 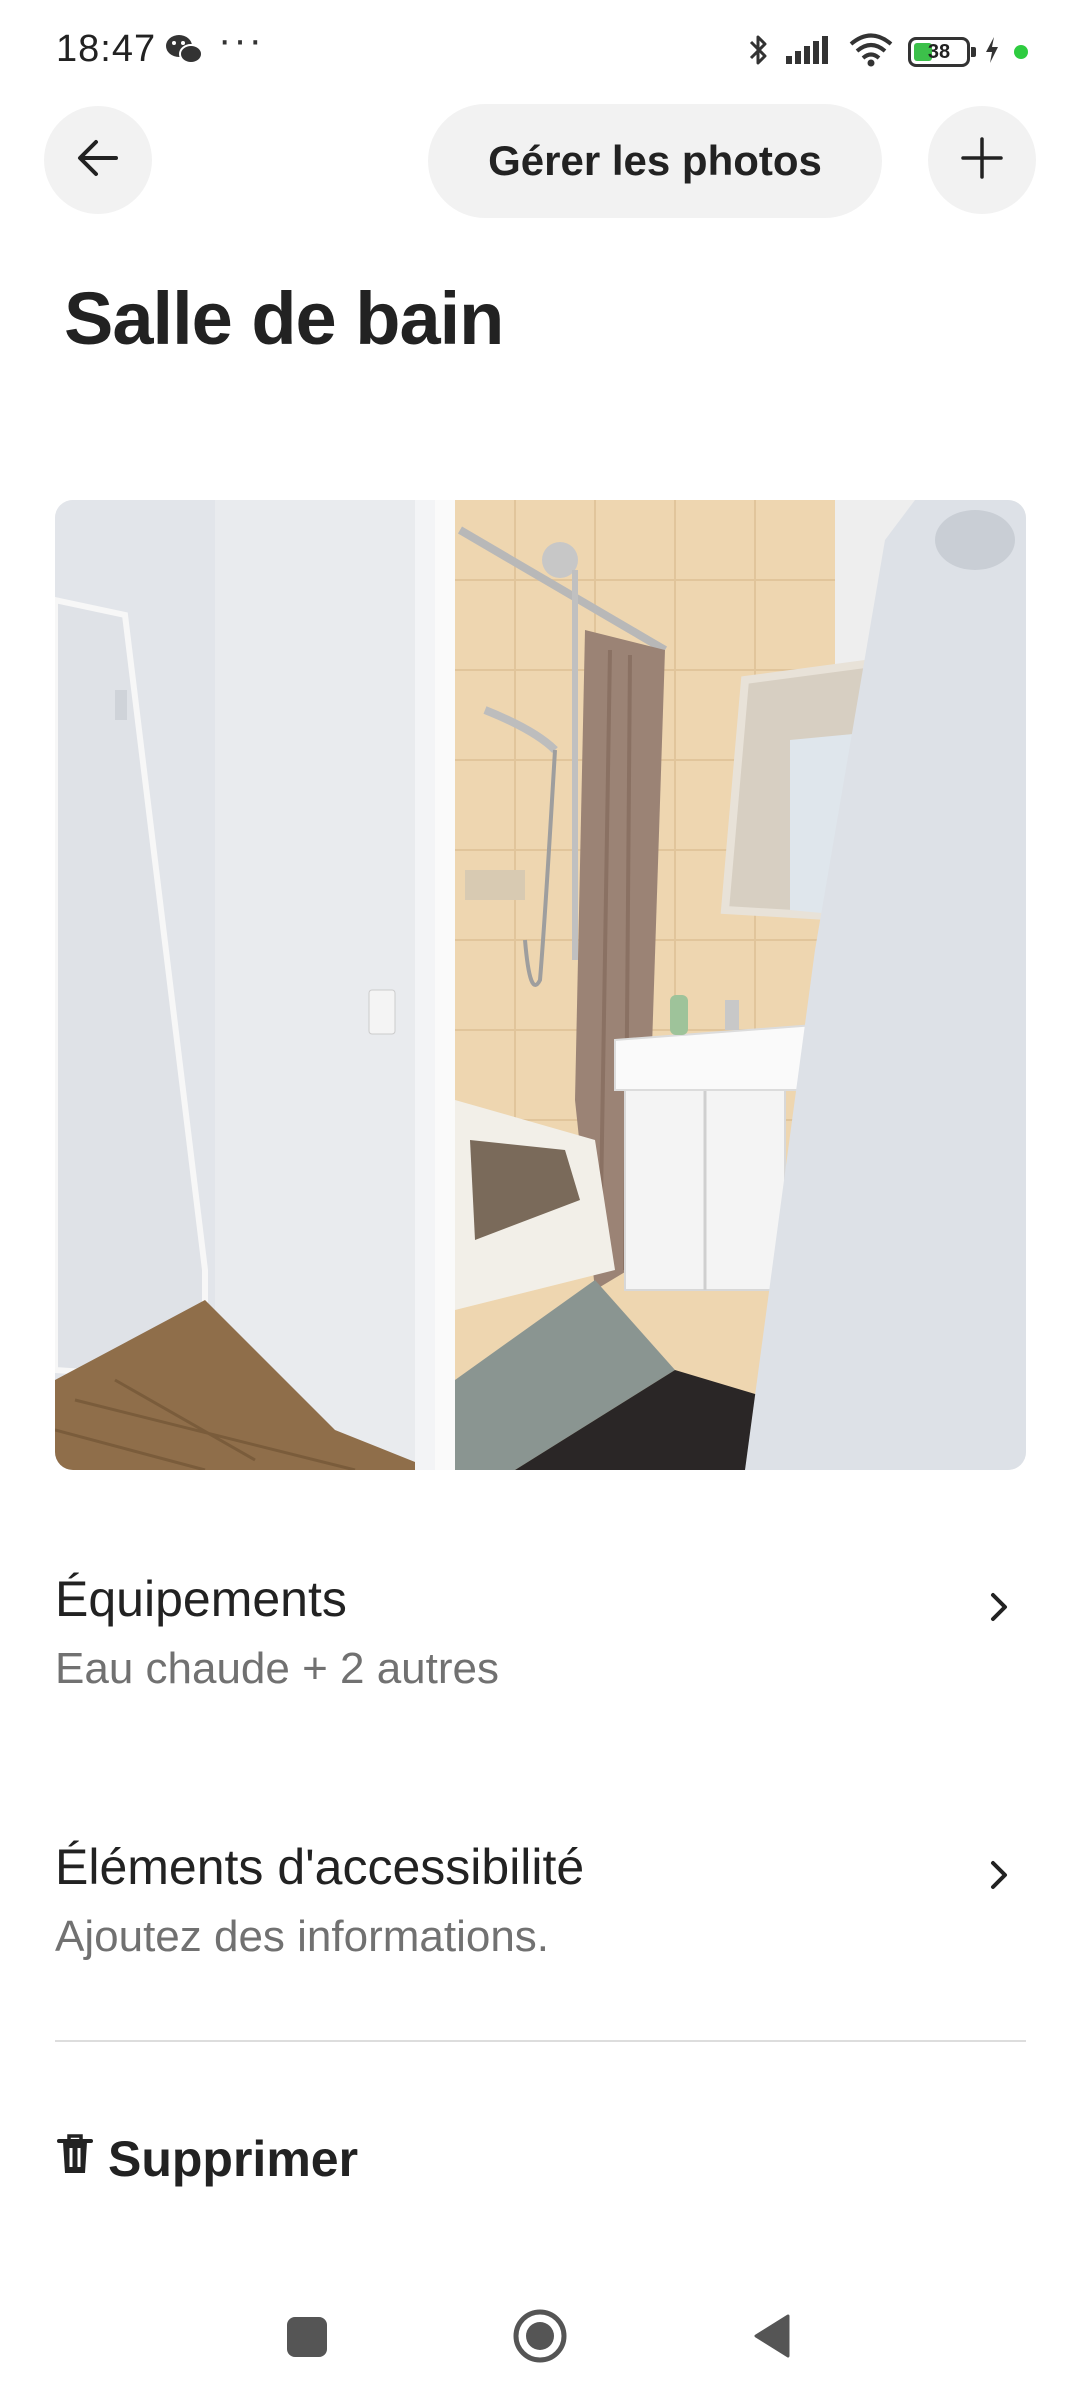 What do you see at coordinates (302, 1936) in the screenshot?
I see `accessibility-subtitle: Ajoutez des informations.` at bounding box center [302, 1936].